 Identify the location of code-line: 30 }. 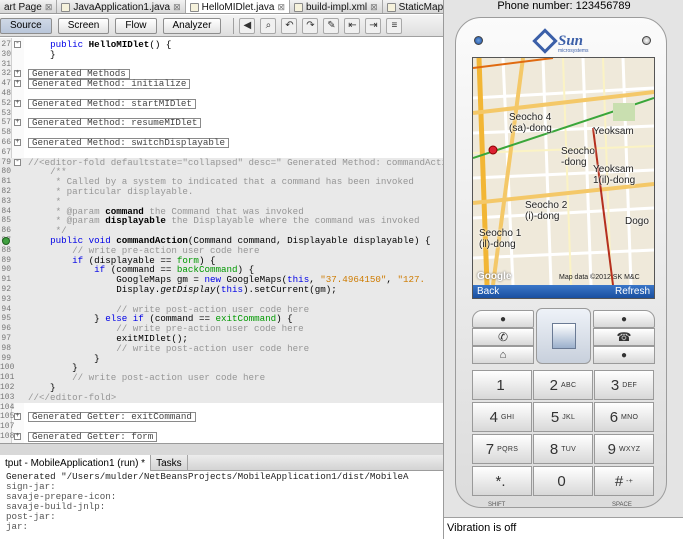
(221, 54).